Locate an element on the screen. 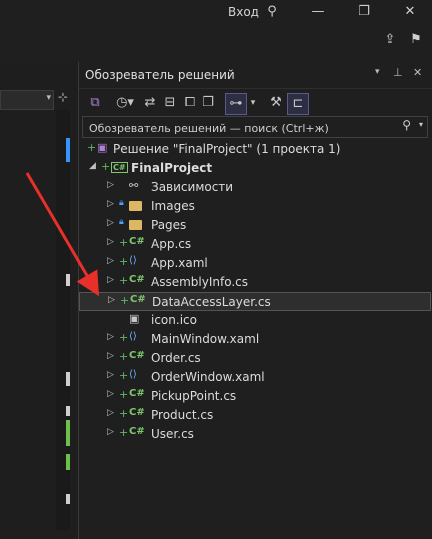  panel-toolbar: ⧉ ◷▾ ⇄ ⊟ ⧠ ❐ ⊶ ▾ ⚒ ⊏ is located at coordinates (255, 103).